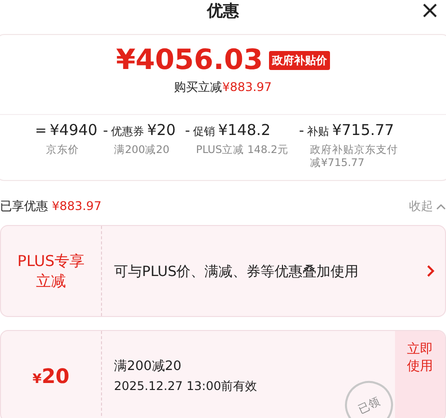  What do you see at coordinates (204, 131) in the screenshot?
I see `item-label: 促销` at bounding box center [204, 131].